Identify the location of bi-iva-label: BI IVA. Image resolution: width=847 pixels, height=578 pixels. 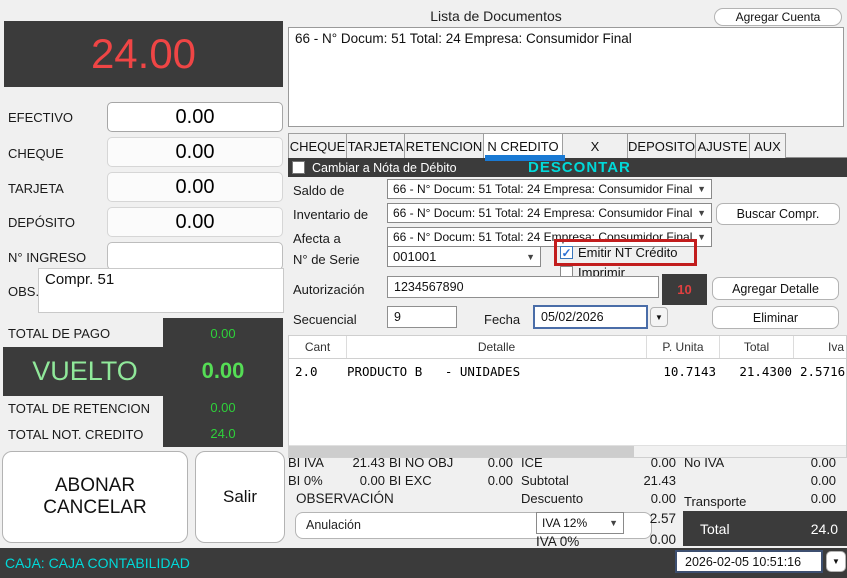
(306, 462).